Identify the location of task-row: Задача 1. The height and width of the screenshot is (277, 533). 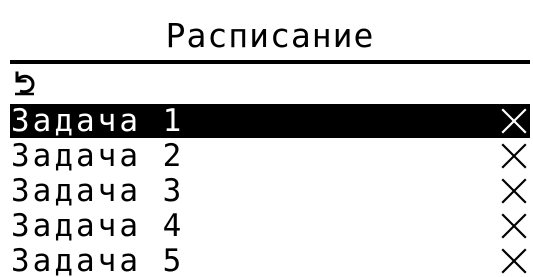
(270, 121).